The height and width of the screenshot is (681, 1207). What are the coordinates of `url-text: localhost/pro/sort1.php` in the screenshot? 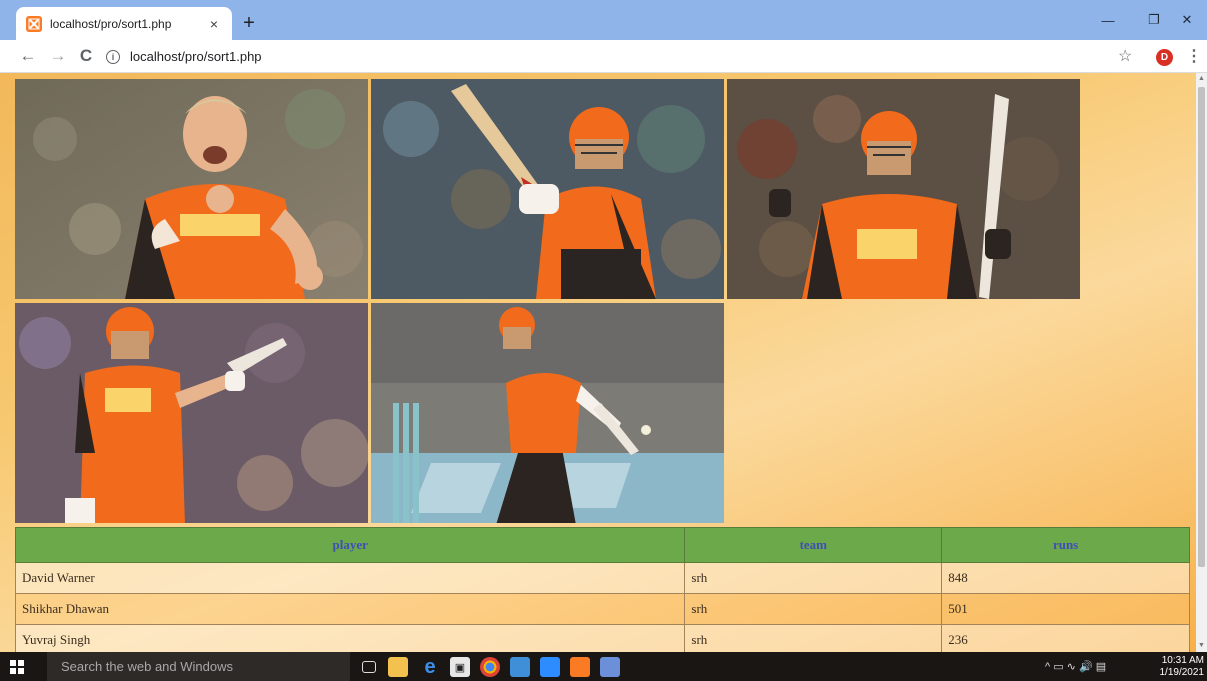 It's located at (196, 56).